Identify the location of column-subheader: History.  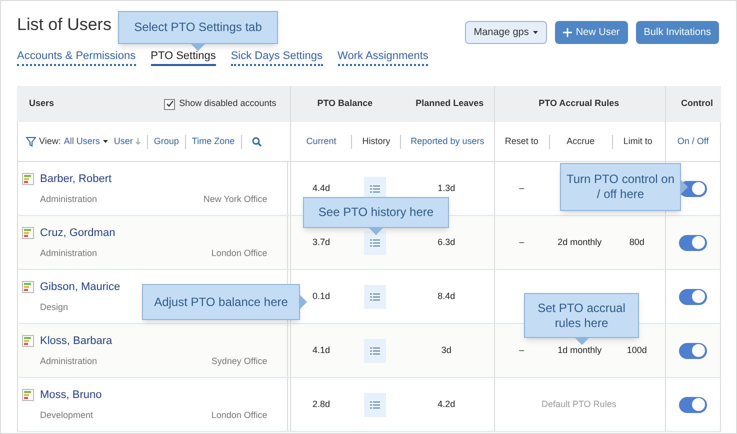
(376, 141).